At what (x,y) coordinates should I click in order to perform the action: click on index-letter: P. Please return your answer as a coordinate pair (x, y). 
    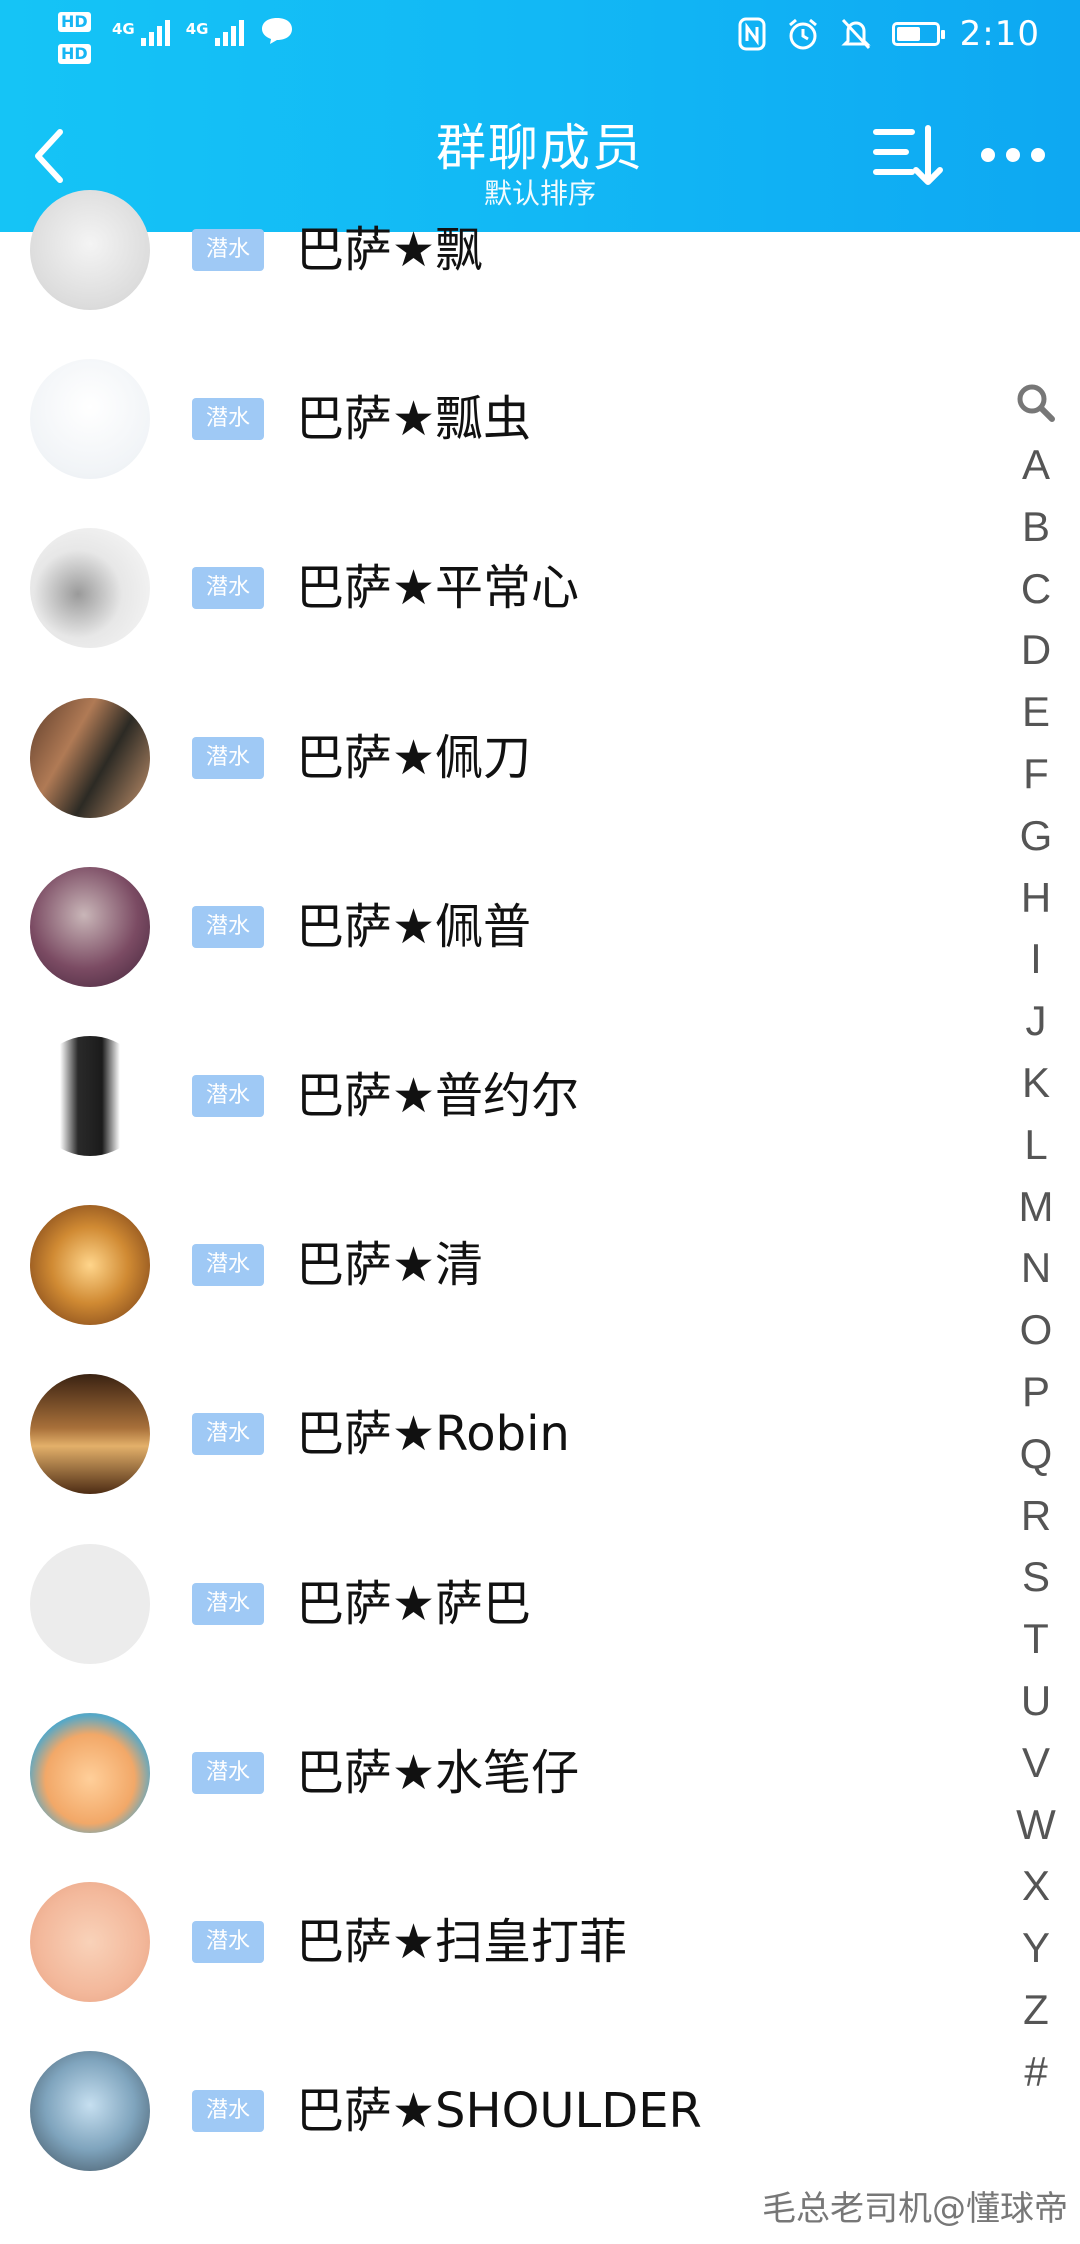
    Looking at the image, I should click on (1036, 1392).